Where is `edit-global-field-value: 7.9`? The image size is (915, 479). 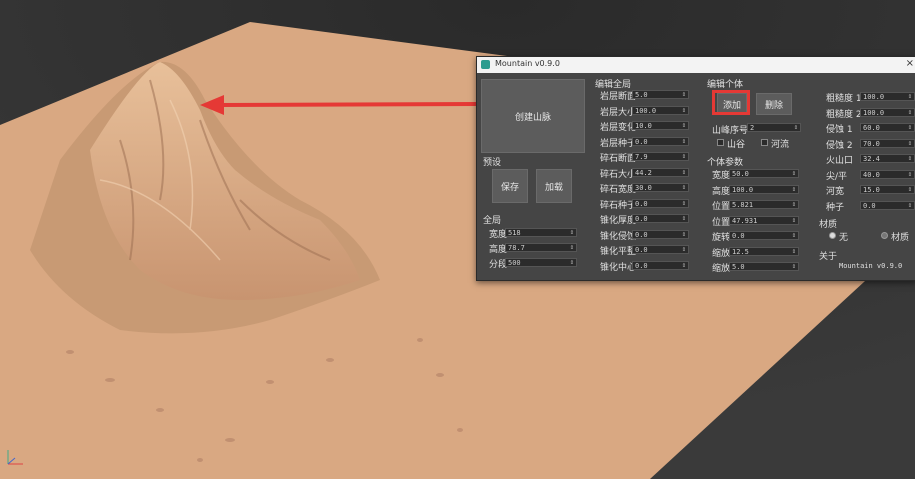
edit-global-field-value: 7.9 is located at coordinates (641, 157).